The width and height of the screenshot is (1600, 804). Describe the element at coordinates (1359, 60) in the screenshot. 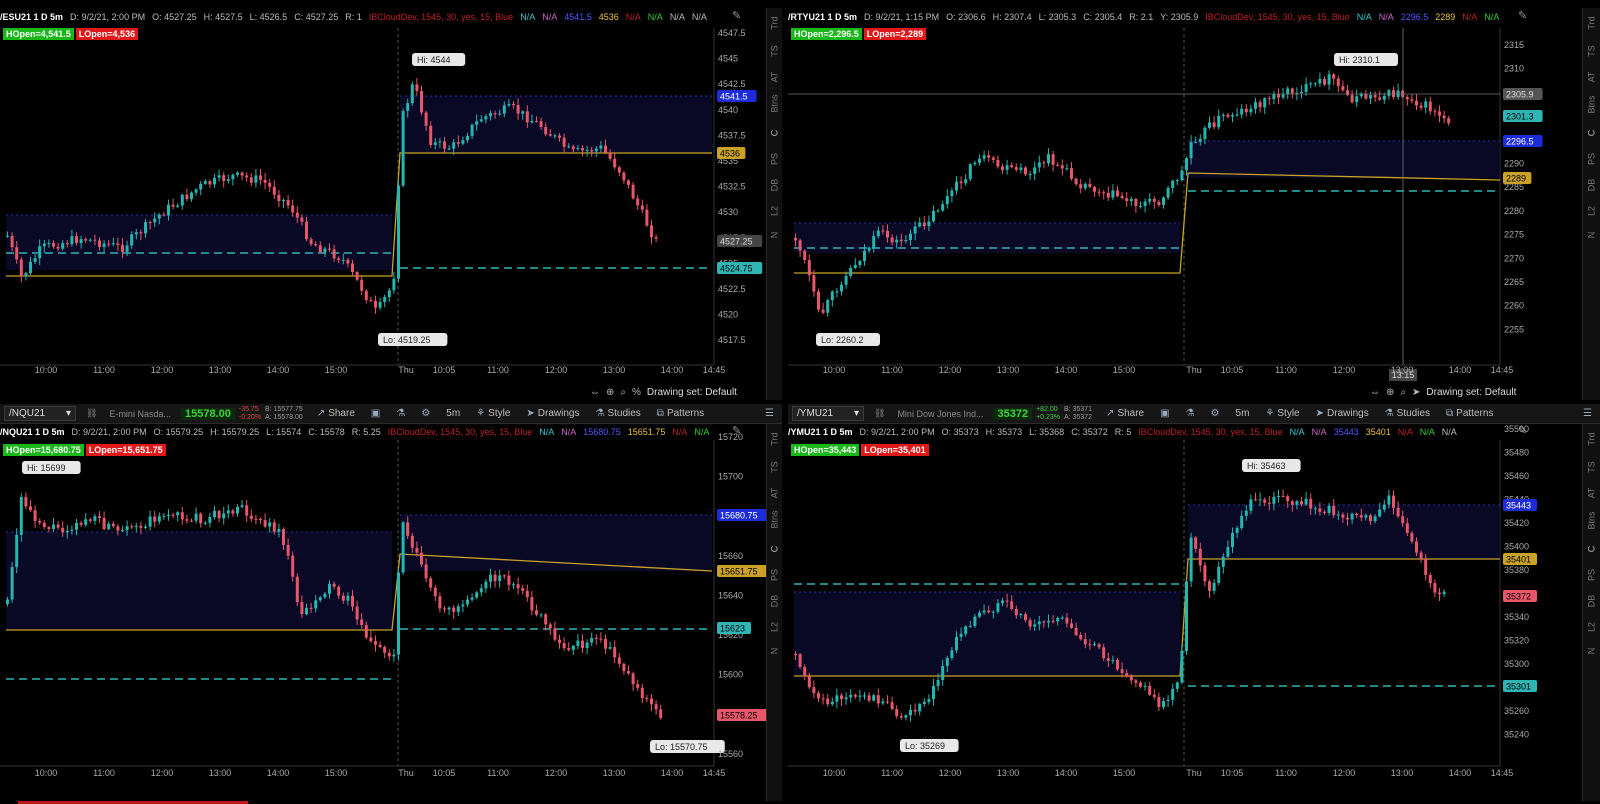

I see `high-callout: Hi: 2310.1` at that location.